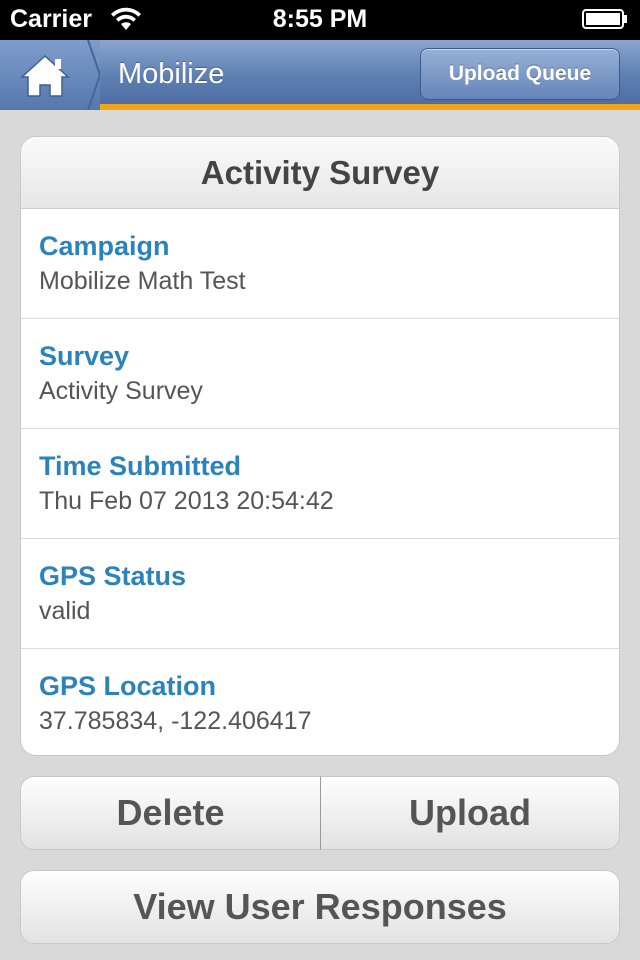 The image size is (640, 960). Describe the element at coordinates (320, 907) in the screenshot. I see `view-user-responses-button: View User Responses` at that location.